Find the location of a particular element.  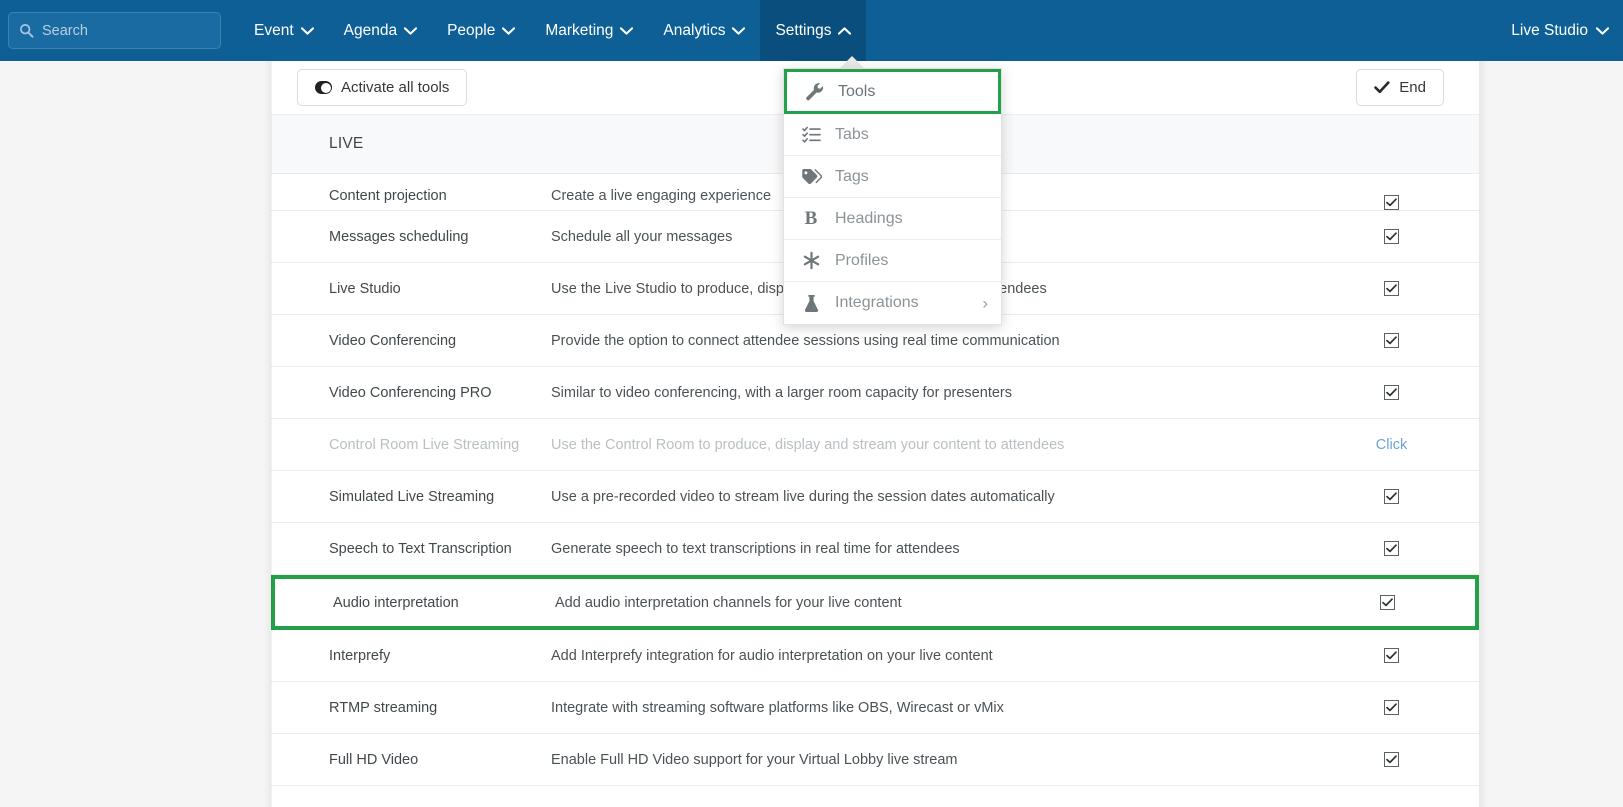

tool-name: Live Studio is located at coordinates (365, 288).